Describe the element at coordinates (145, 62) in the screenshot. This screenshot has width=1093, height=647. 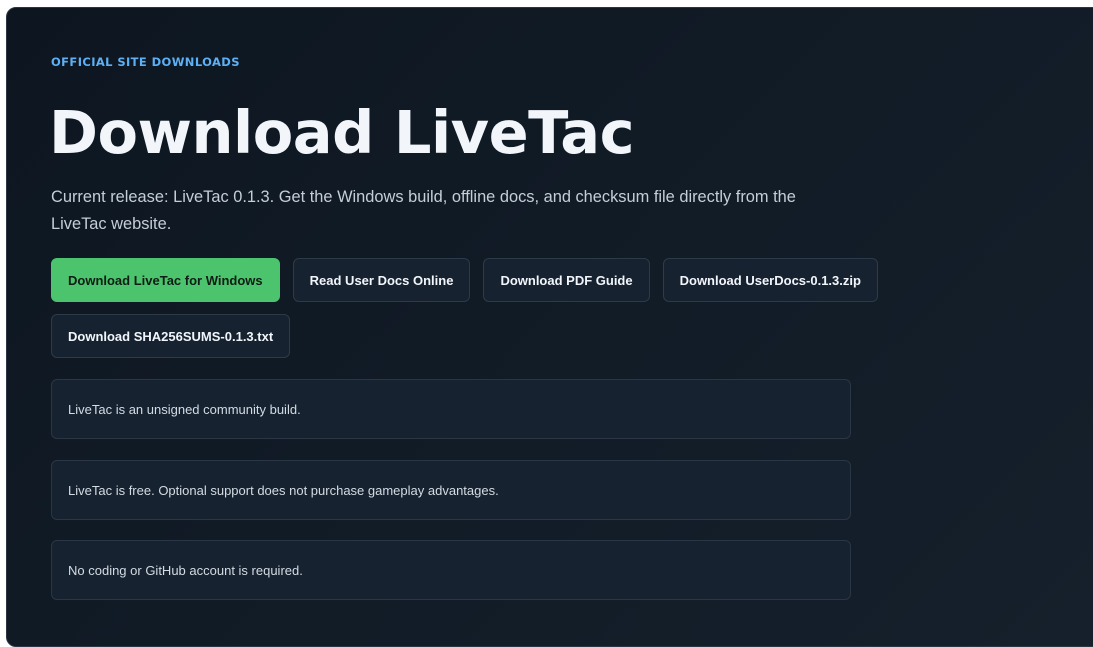
I see `section-eyebrow: OFFICIAL SITE DOWNLOADS` at that location.